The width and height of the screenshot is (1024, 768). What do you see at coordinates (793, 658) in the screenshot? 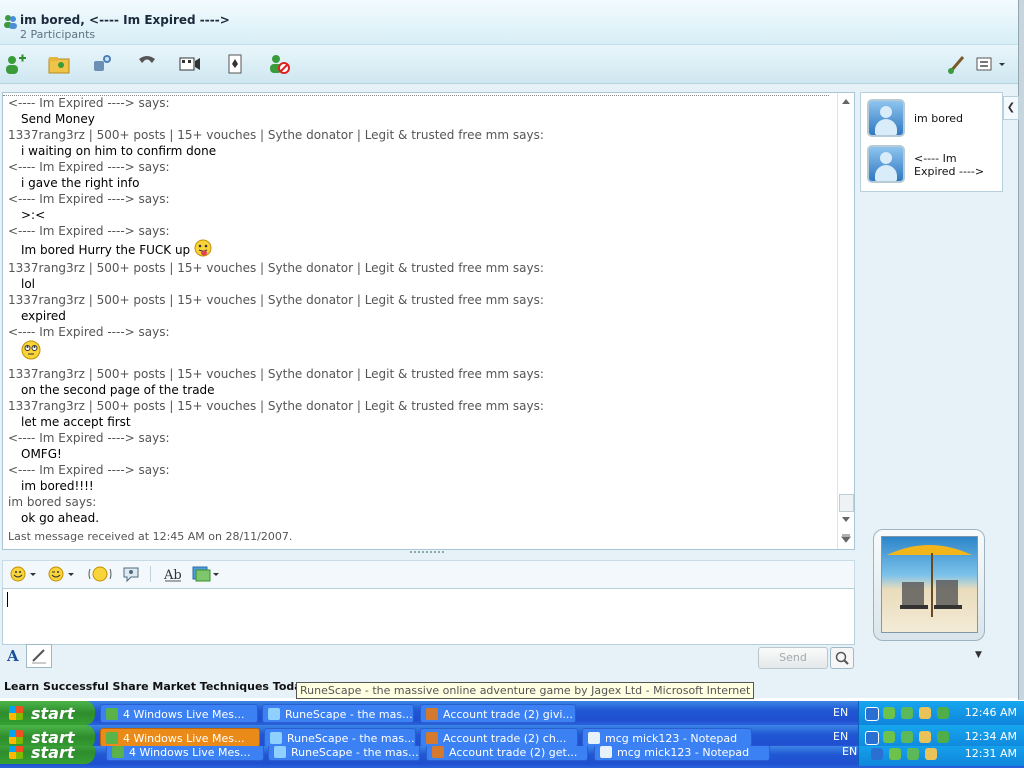
I see `send-button: Send` at bounding box center [793, 658].